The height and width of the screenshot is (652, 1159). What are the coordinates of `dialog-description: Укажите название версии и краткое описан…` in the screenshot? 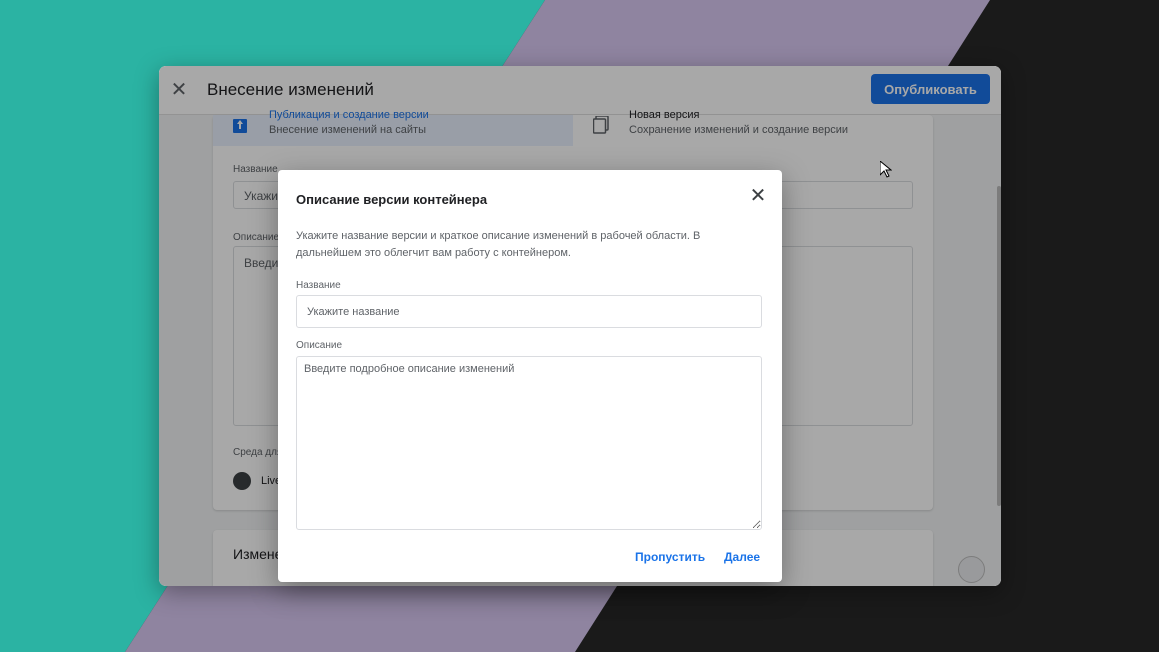 It's located at (498, 244).